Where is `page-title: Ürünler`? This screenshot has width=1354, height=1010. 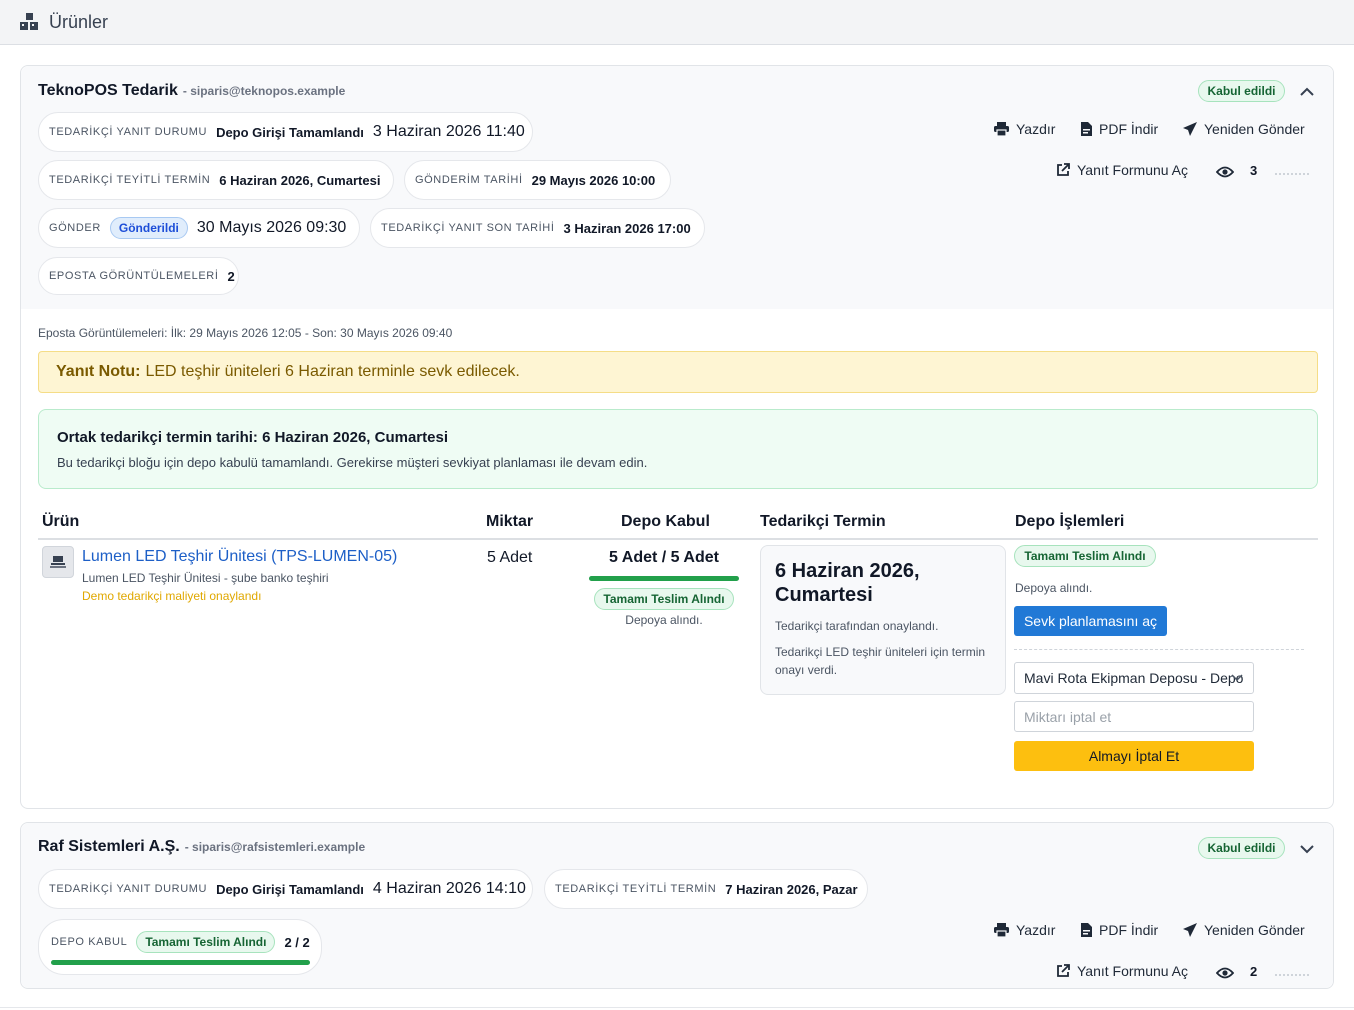 page-title: Ürünler is located at coordinates (79, 22).